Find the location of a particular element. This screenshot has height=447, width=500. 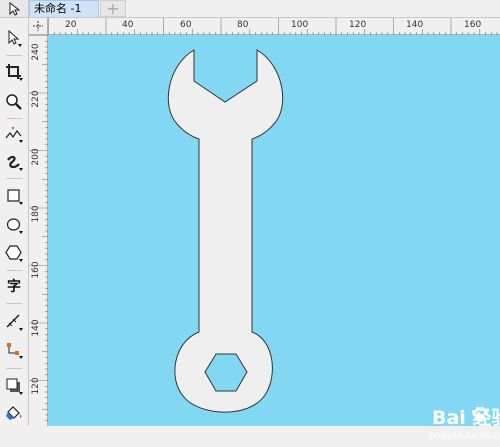

shape-tool-button is located at coordinates (14, 38).